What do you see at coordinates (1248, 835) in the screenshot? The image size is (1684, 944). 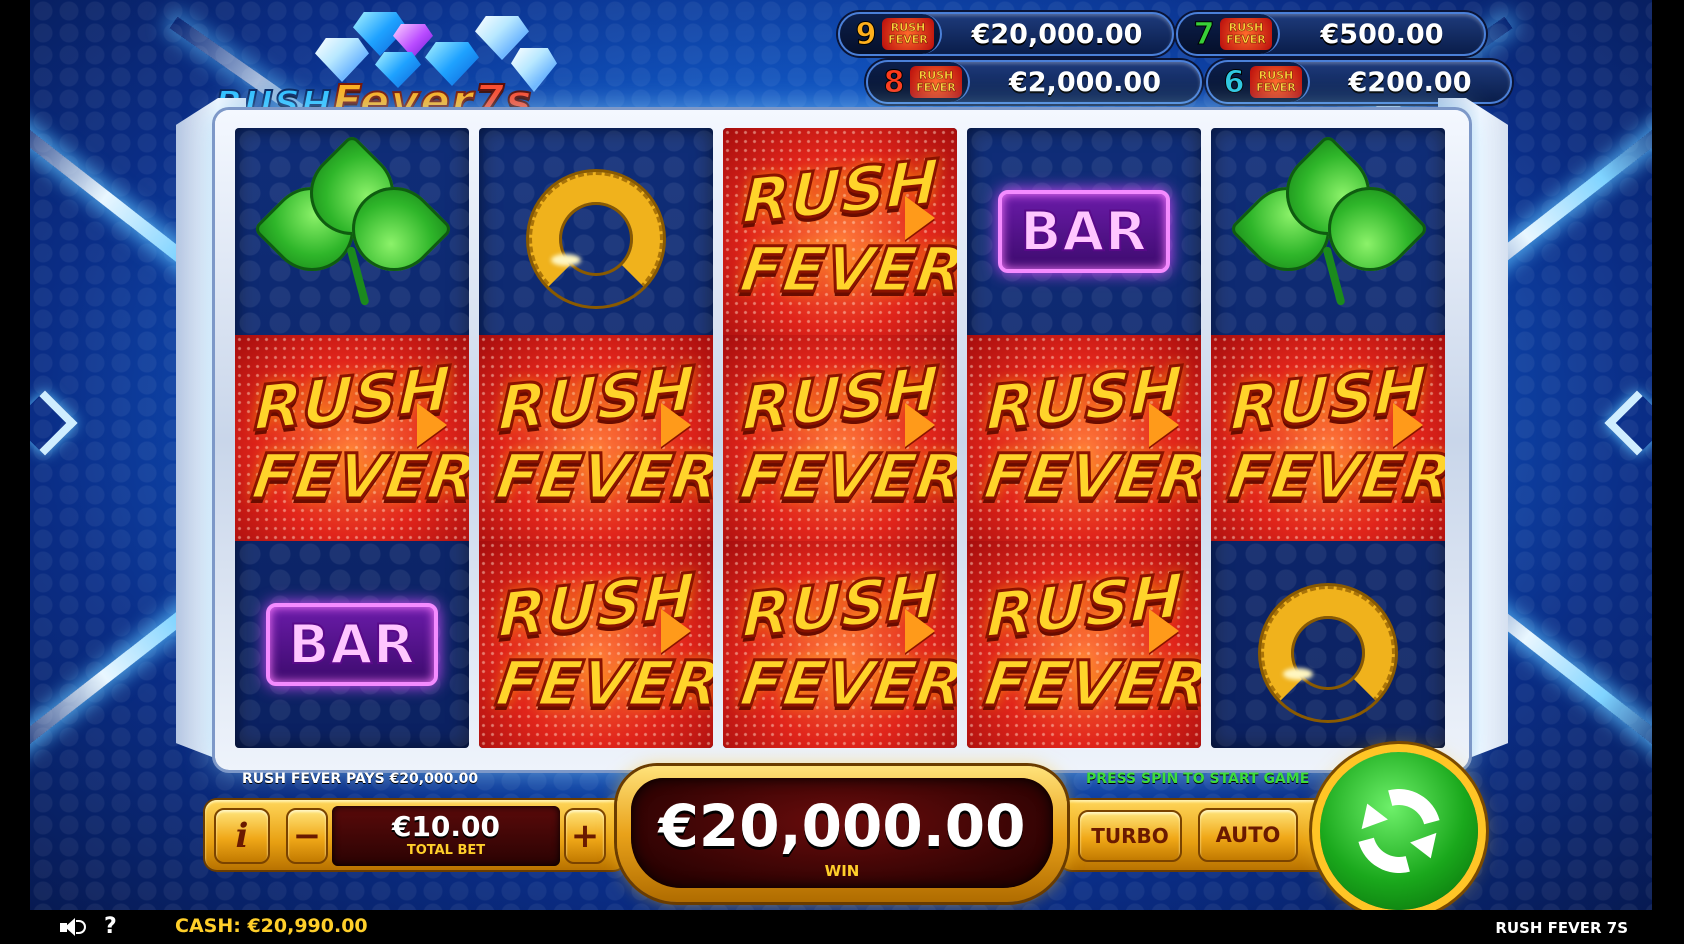 I see `autoplay-button: AUTO` at bounding box center [1248, 835].